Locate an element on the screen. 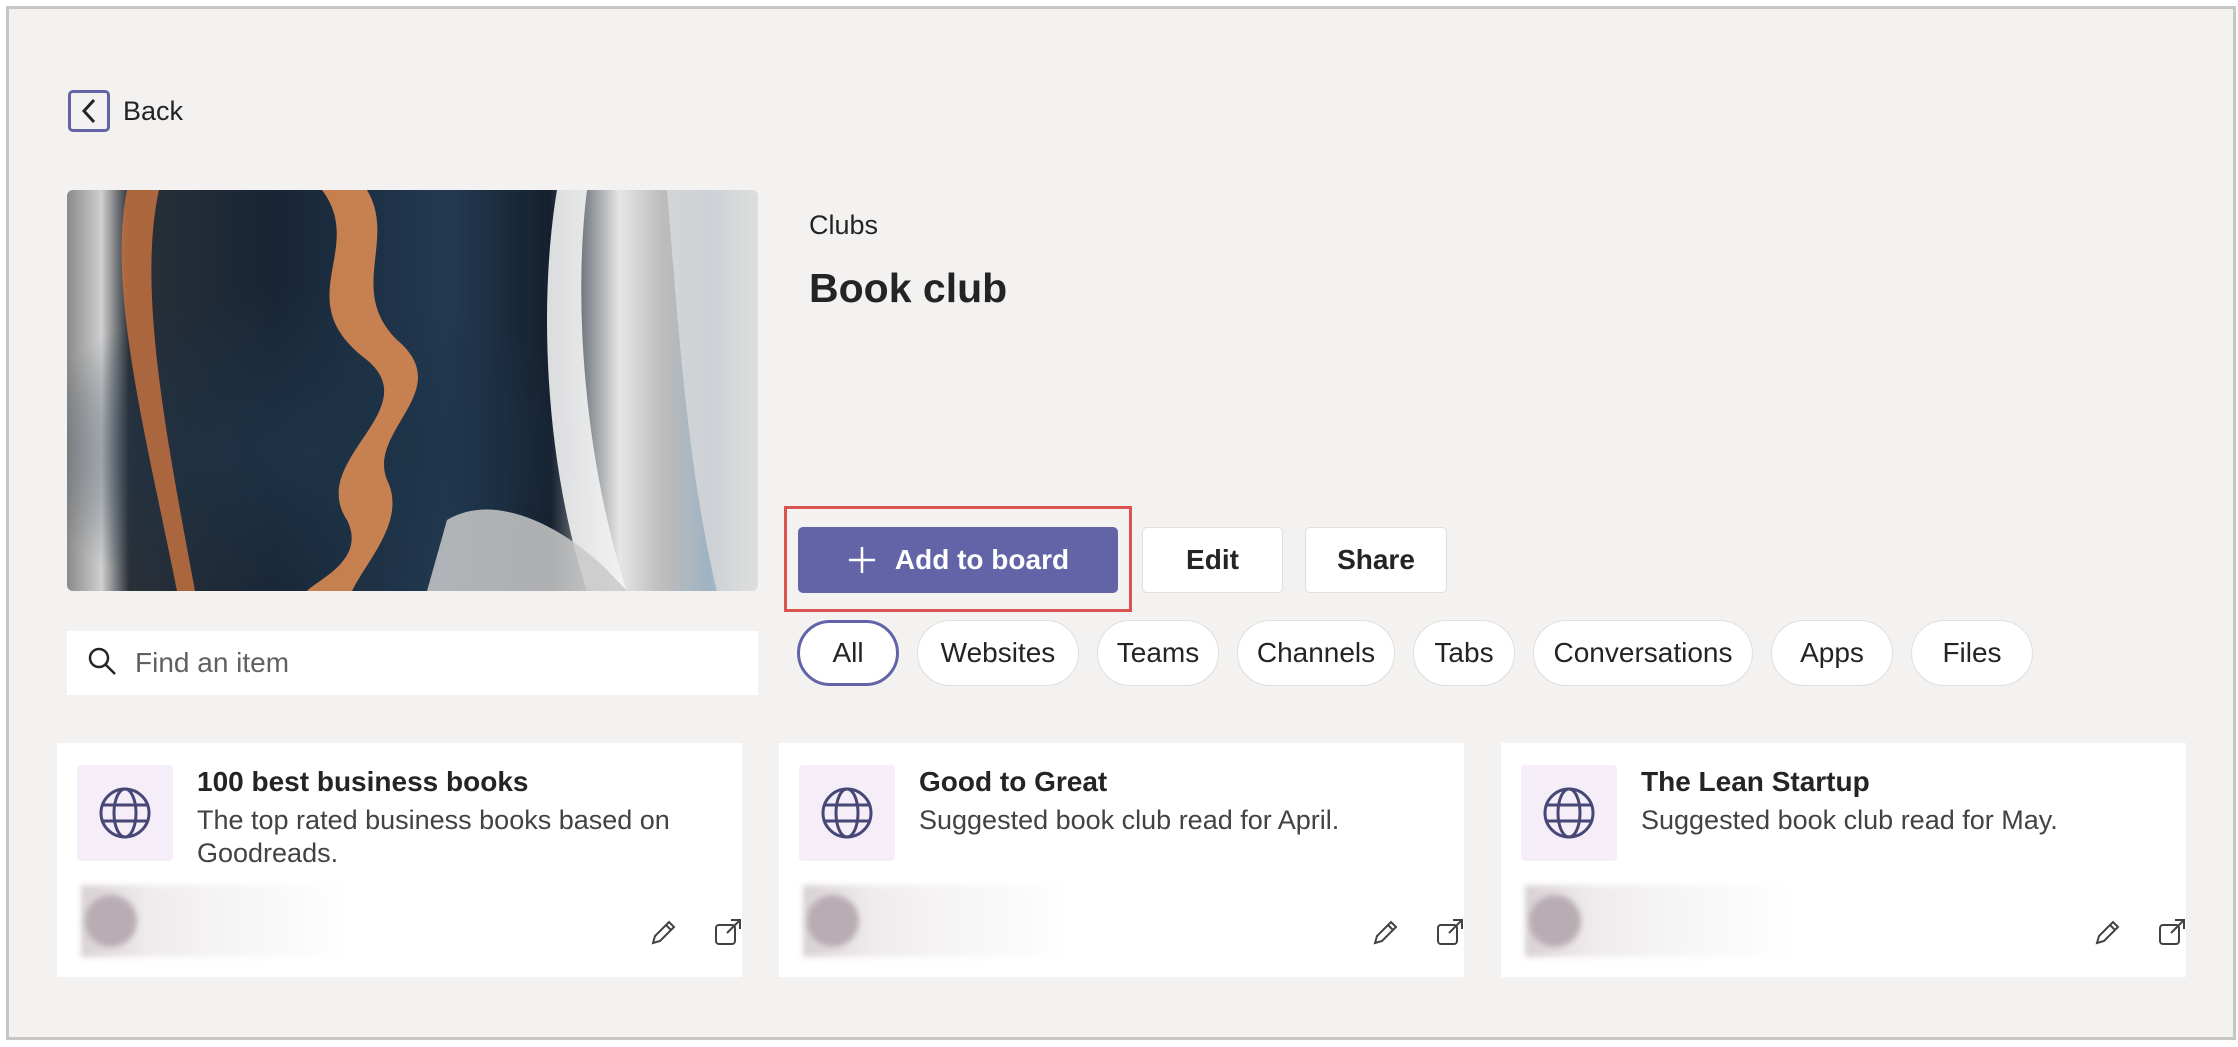  back-button: Back is located at coordinates (125, 111).